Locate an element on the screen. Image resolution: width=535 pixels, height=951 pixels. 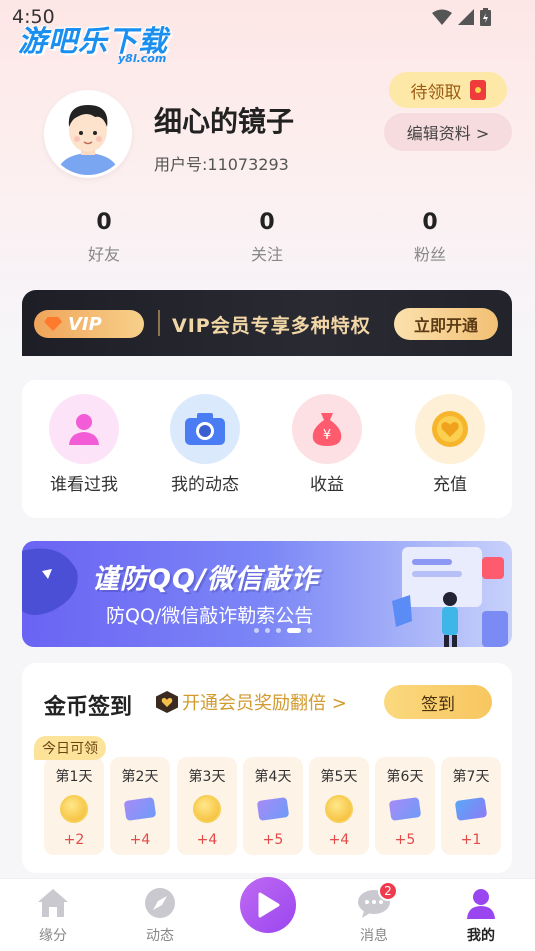
stat-fans: 0 粉丝 is located at coordinates (430, 237).